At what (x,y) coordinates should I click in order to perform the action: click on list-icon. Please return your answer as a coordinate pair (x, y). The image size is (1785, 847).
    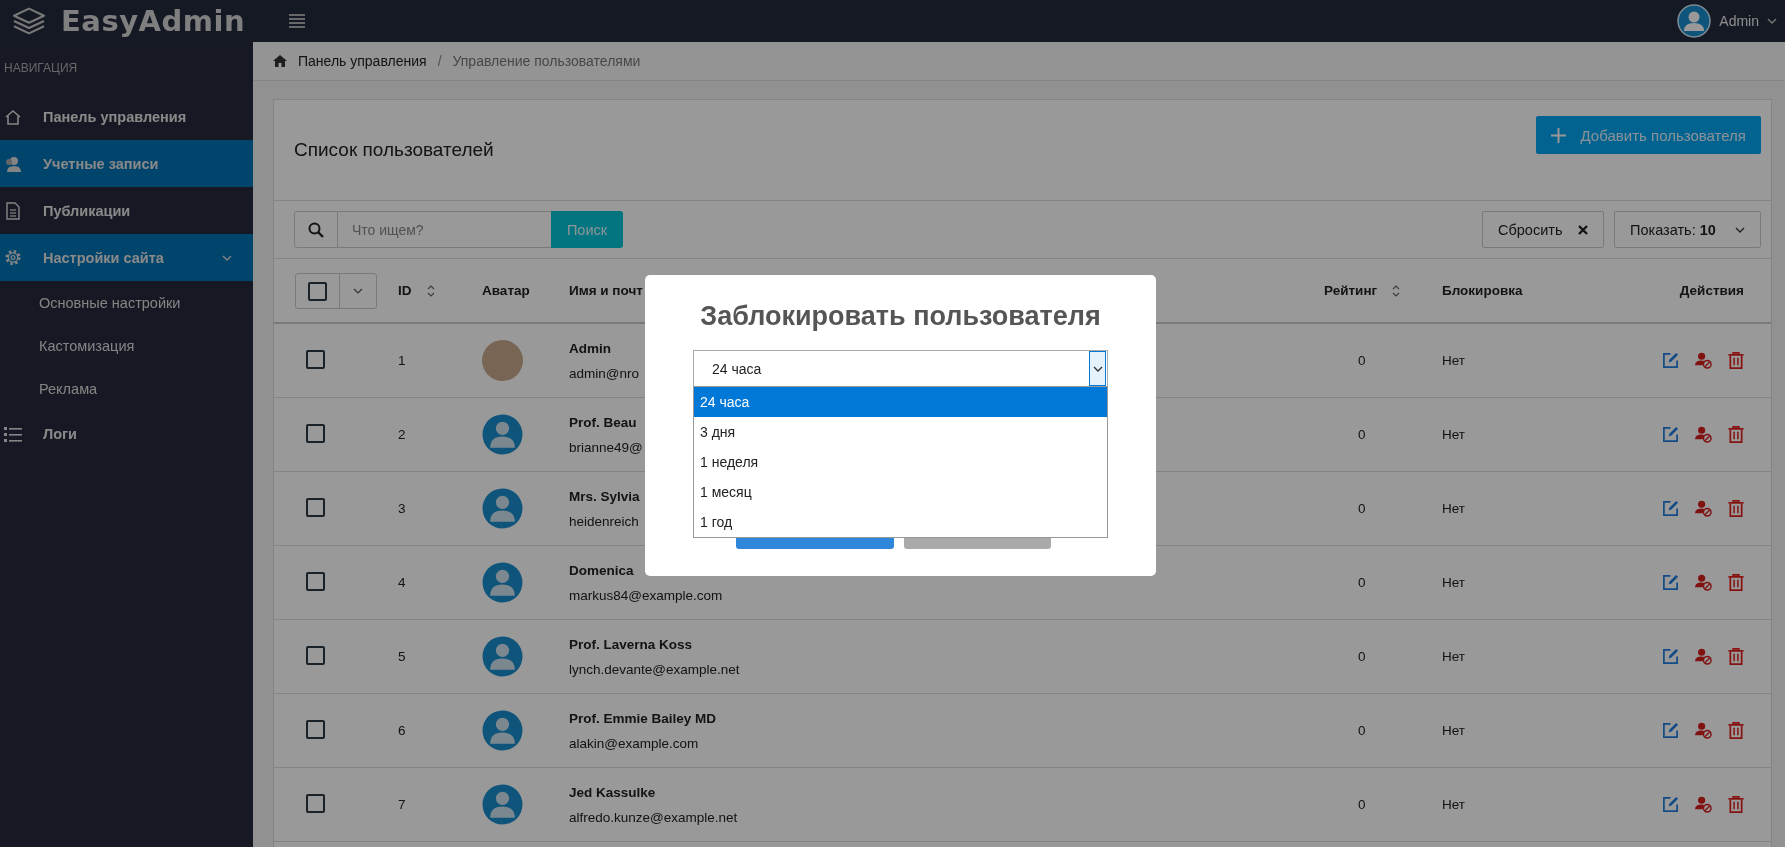
    Looking at the image, I should click on (13, 433).